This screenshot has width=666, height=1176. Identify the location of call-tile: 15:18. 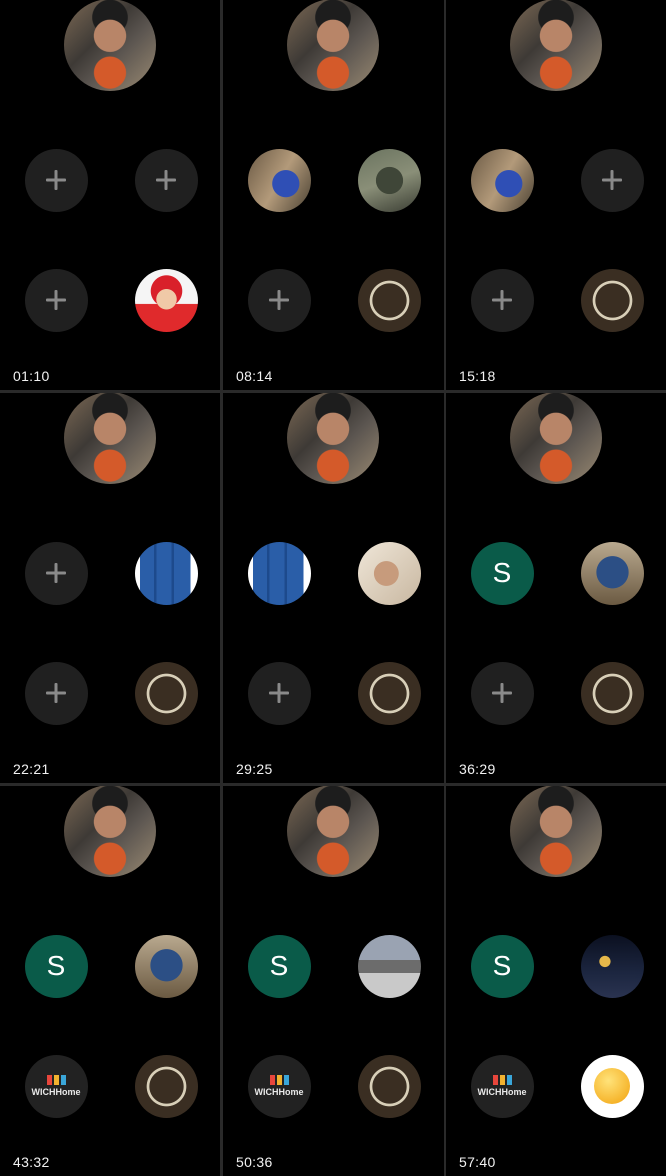
(556, 195).